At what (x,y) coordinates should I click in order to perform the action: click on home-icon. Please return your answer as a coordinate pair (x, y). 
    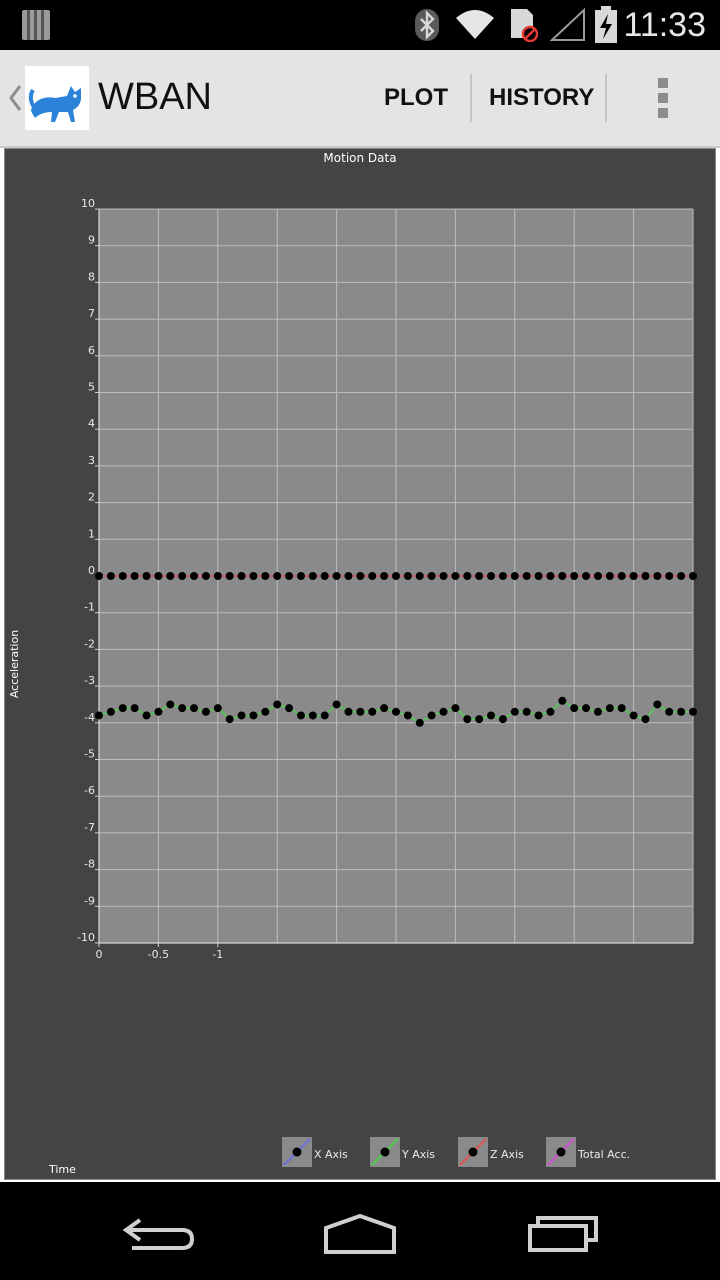
    Looking at the image, I should click on (360, 1234).